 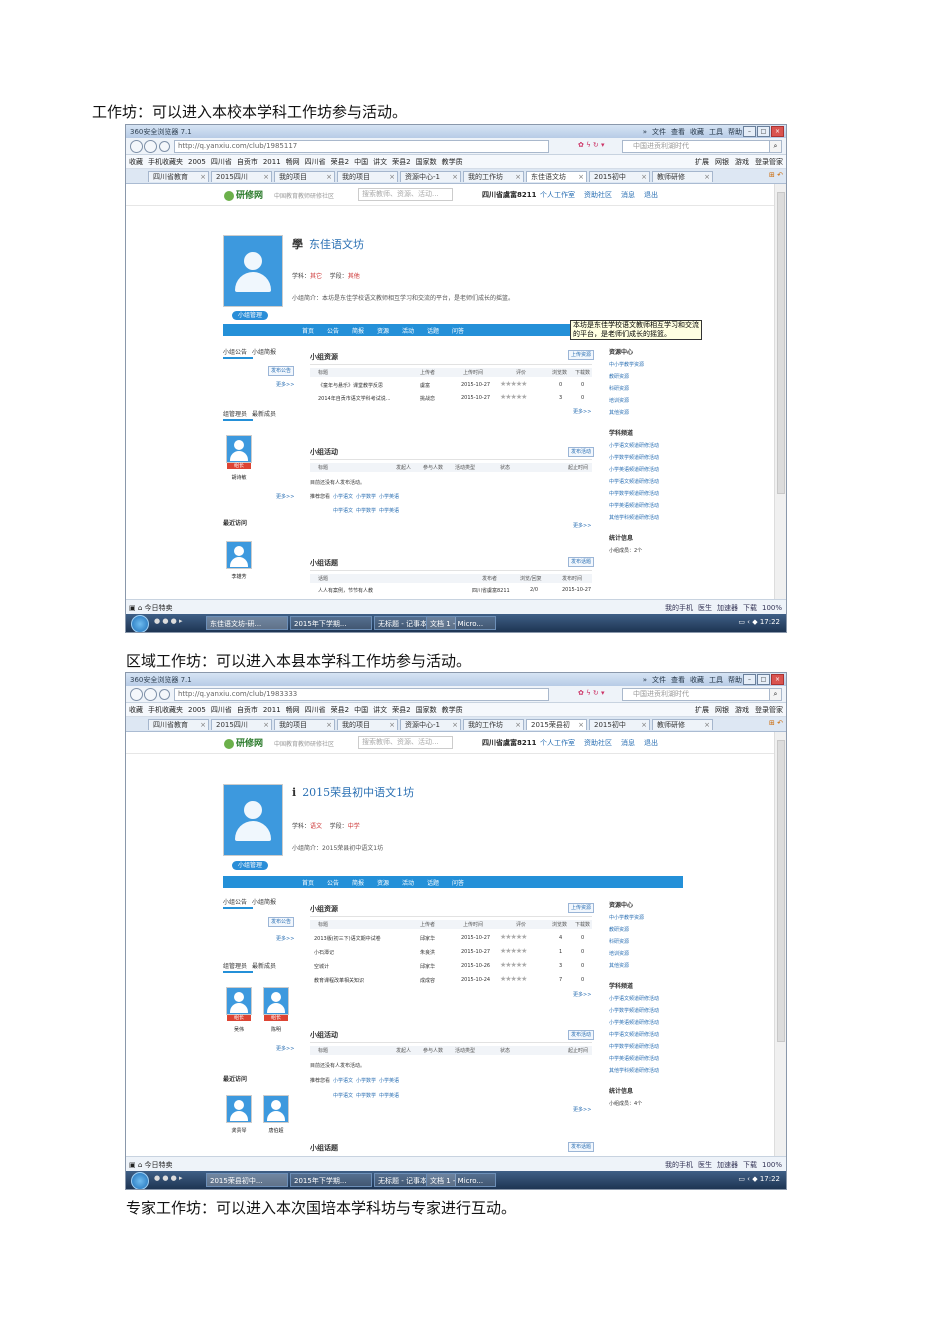 I want to click on tab-notice: 小组公告, so click(x=235, y=902).